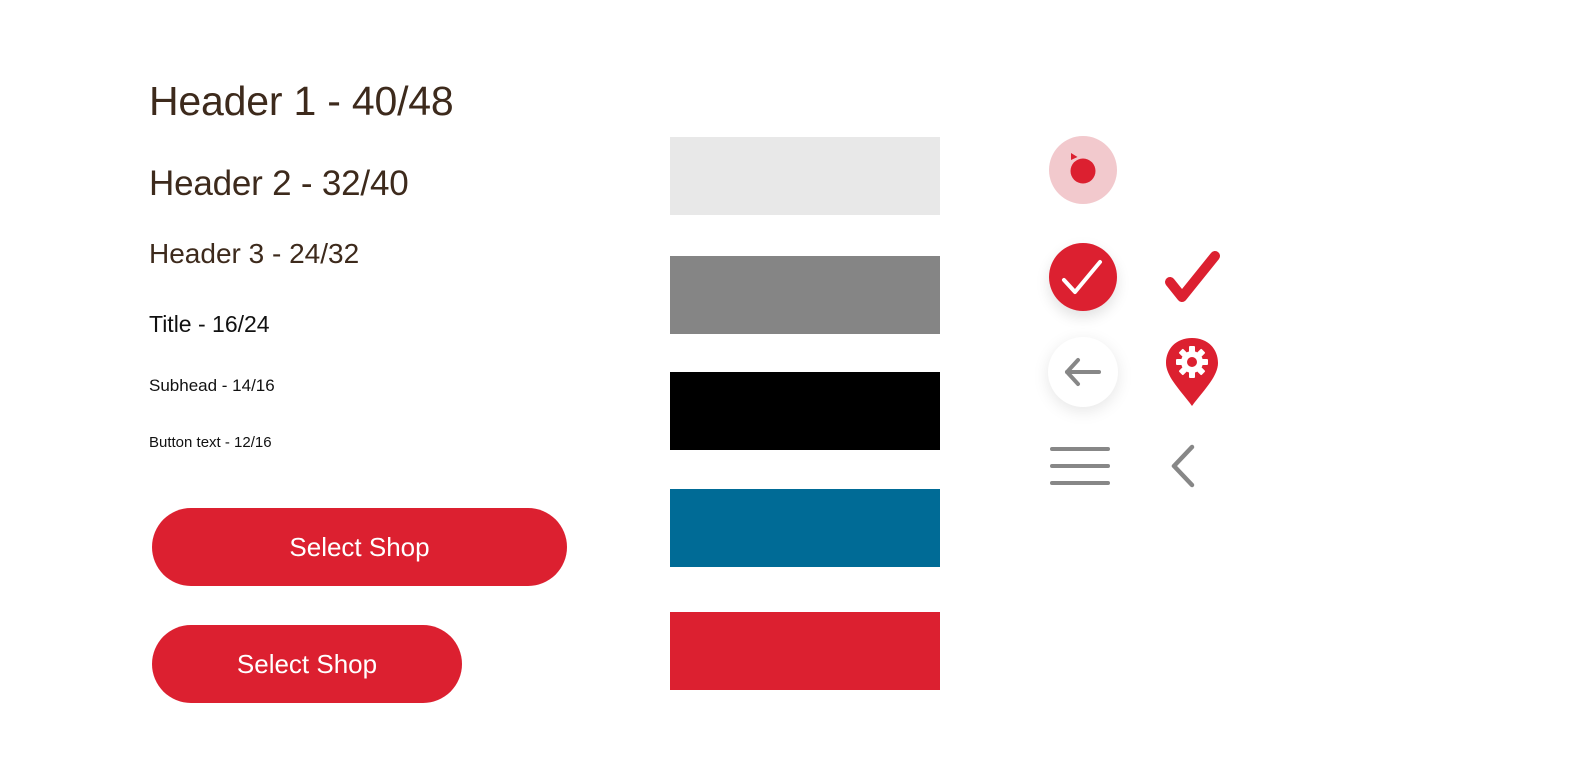  What do you see at coordinates (1184, 466) in the screenshot?
I see `chevron-left-icon` at bounding box center [1184, 466].